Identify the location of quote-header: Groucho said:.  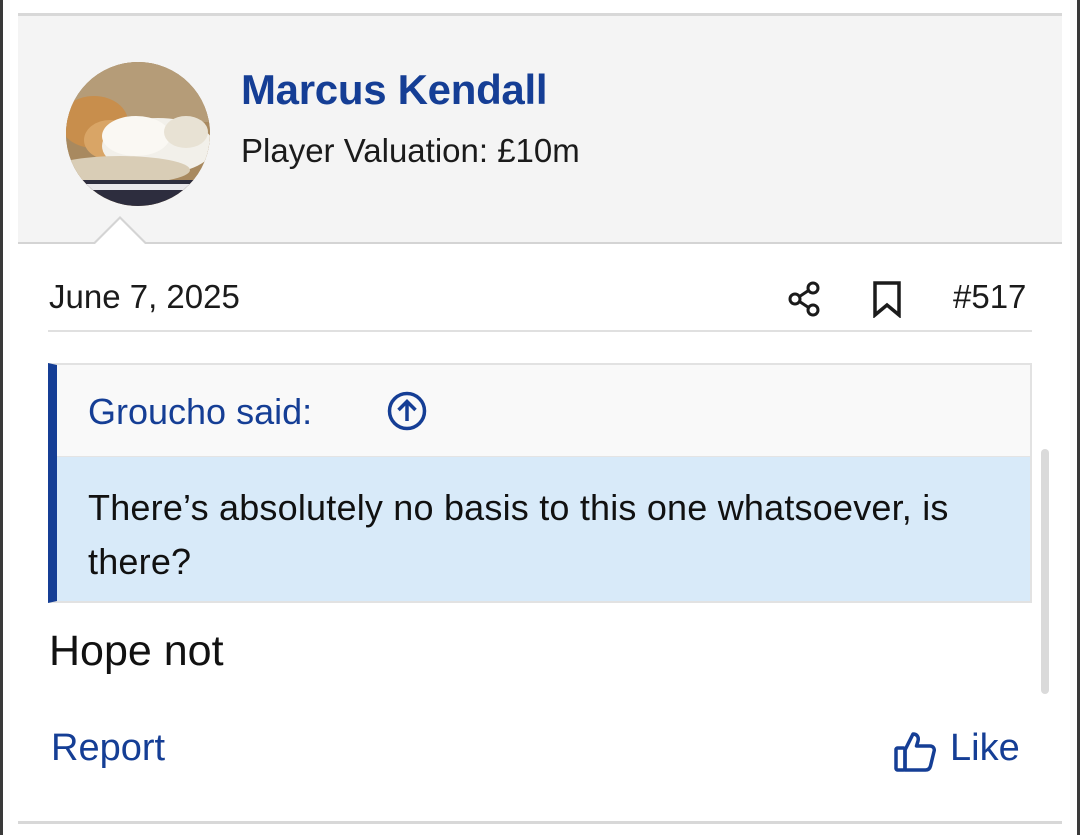
(543, 410).